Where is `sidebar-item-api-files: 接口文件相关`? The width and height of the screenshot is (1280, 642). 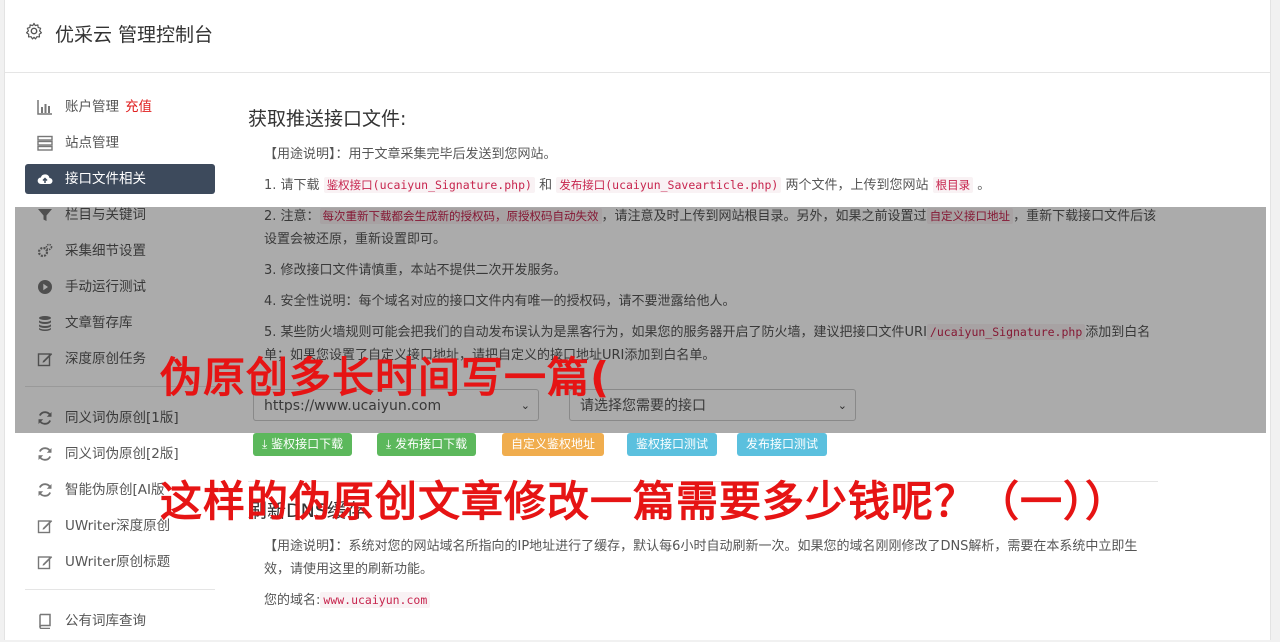
sidebar-item-api-files: 接口文件相关 is located at coordinates (120, 179).